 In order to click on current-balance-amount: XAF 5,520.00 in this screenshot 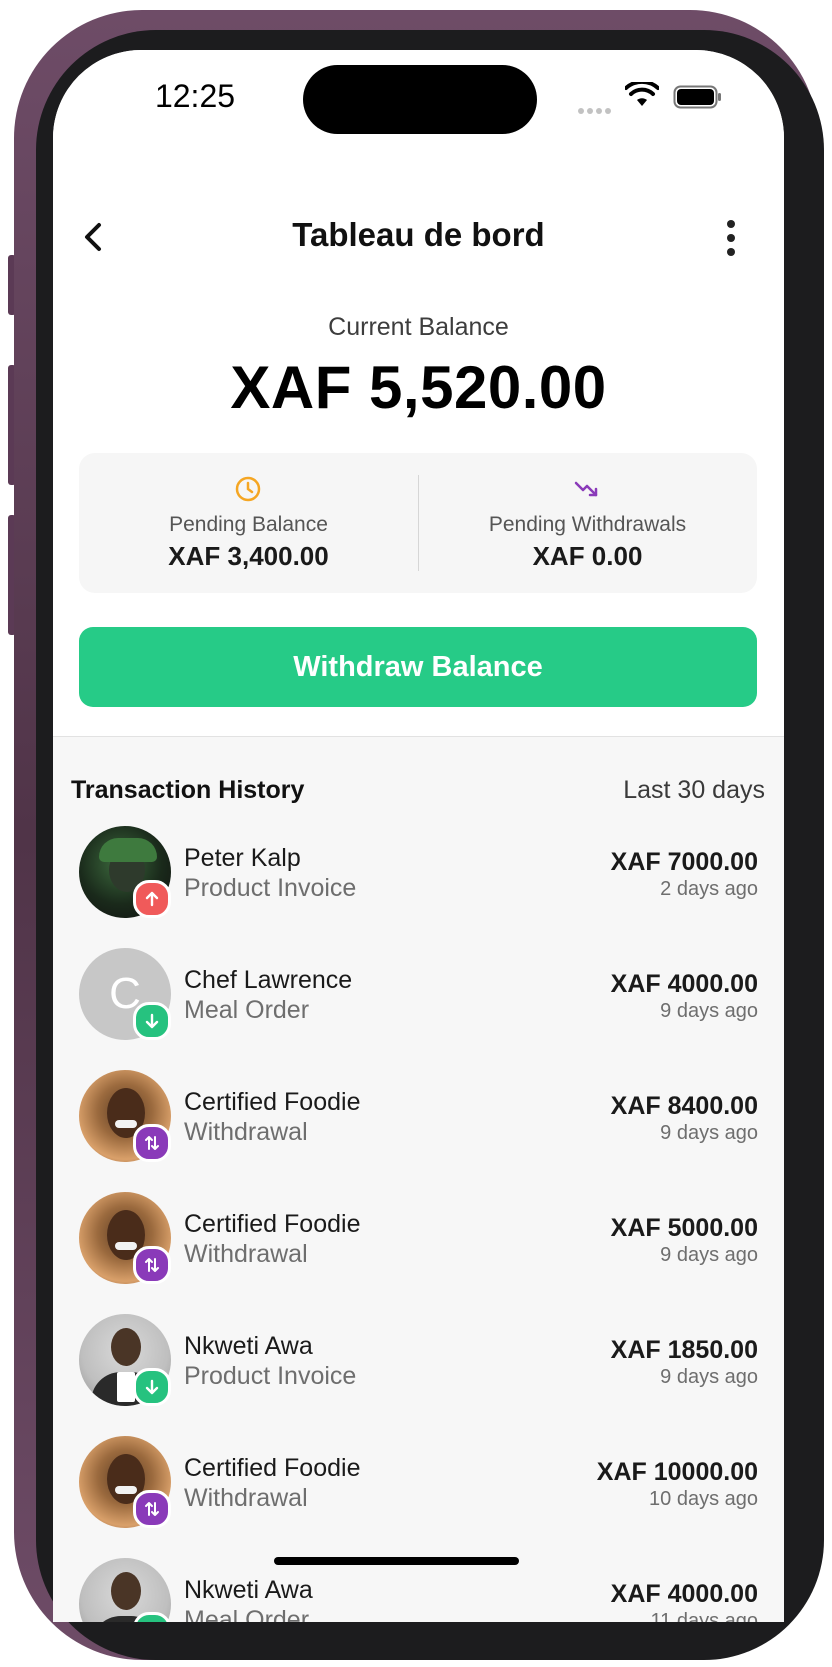, I will do `click(418, 387)`.